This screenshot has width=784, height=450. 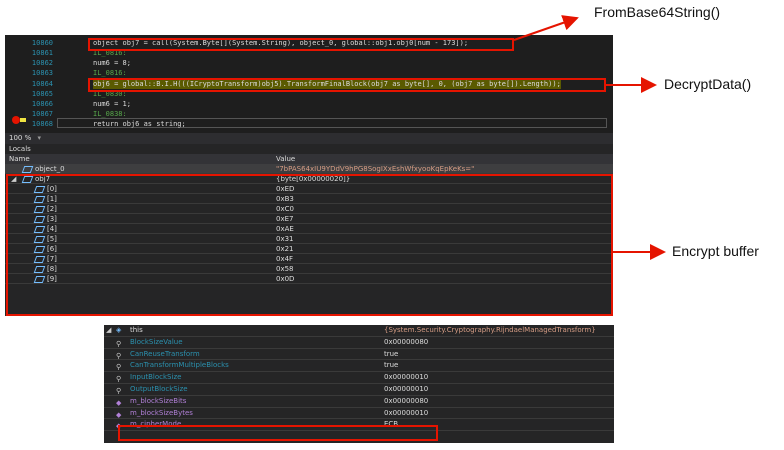 What do you see at coordinates (110, 114) in the screenshot?
I see `code-text: IL_0838:` at bounding box center [110, 114].